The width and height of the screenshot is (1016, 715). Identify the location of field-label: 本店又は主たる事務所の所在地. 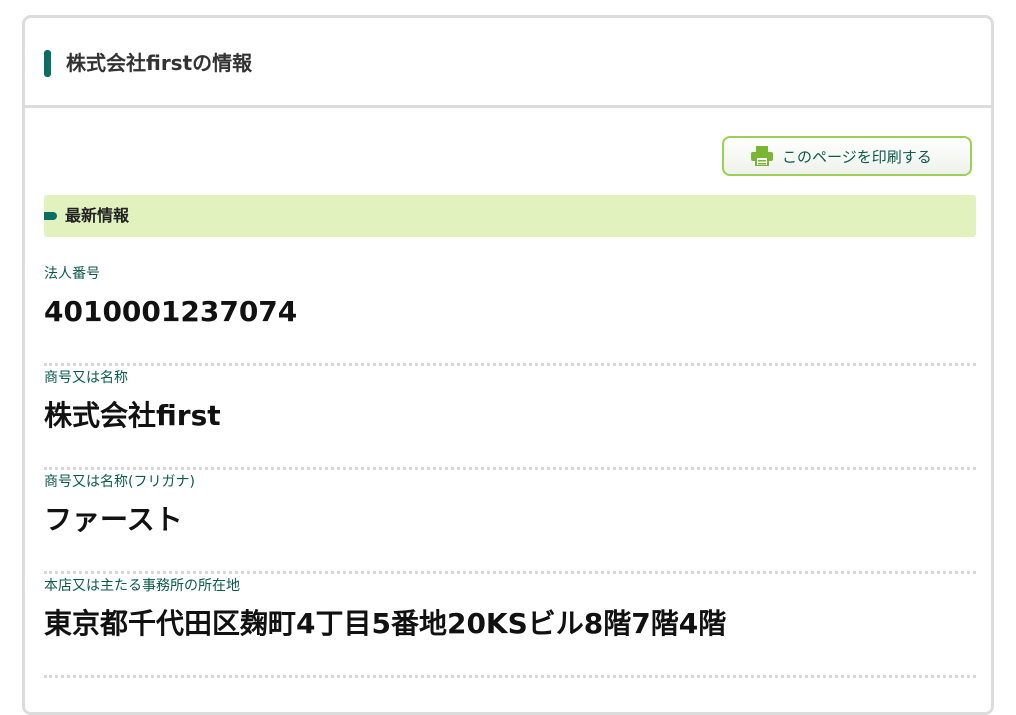
(142, 586).